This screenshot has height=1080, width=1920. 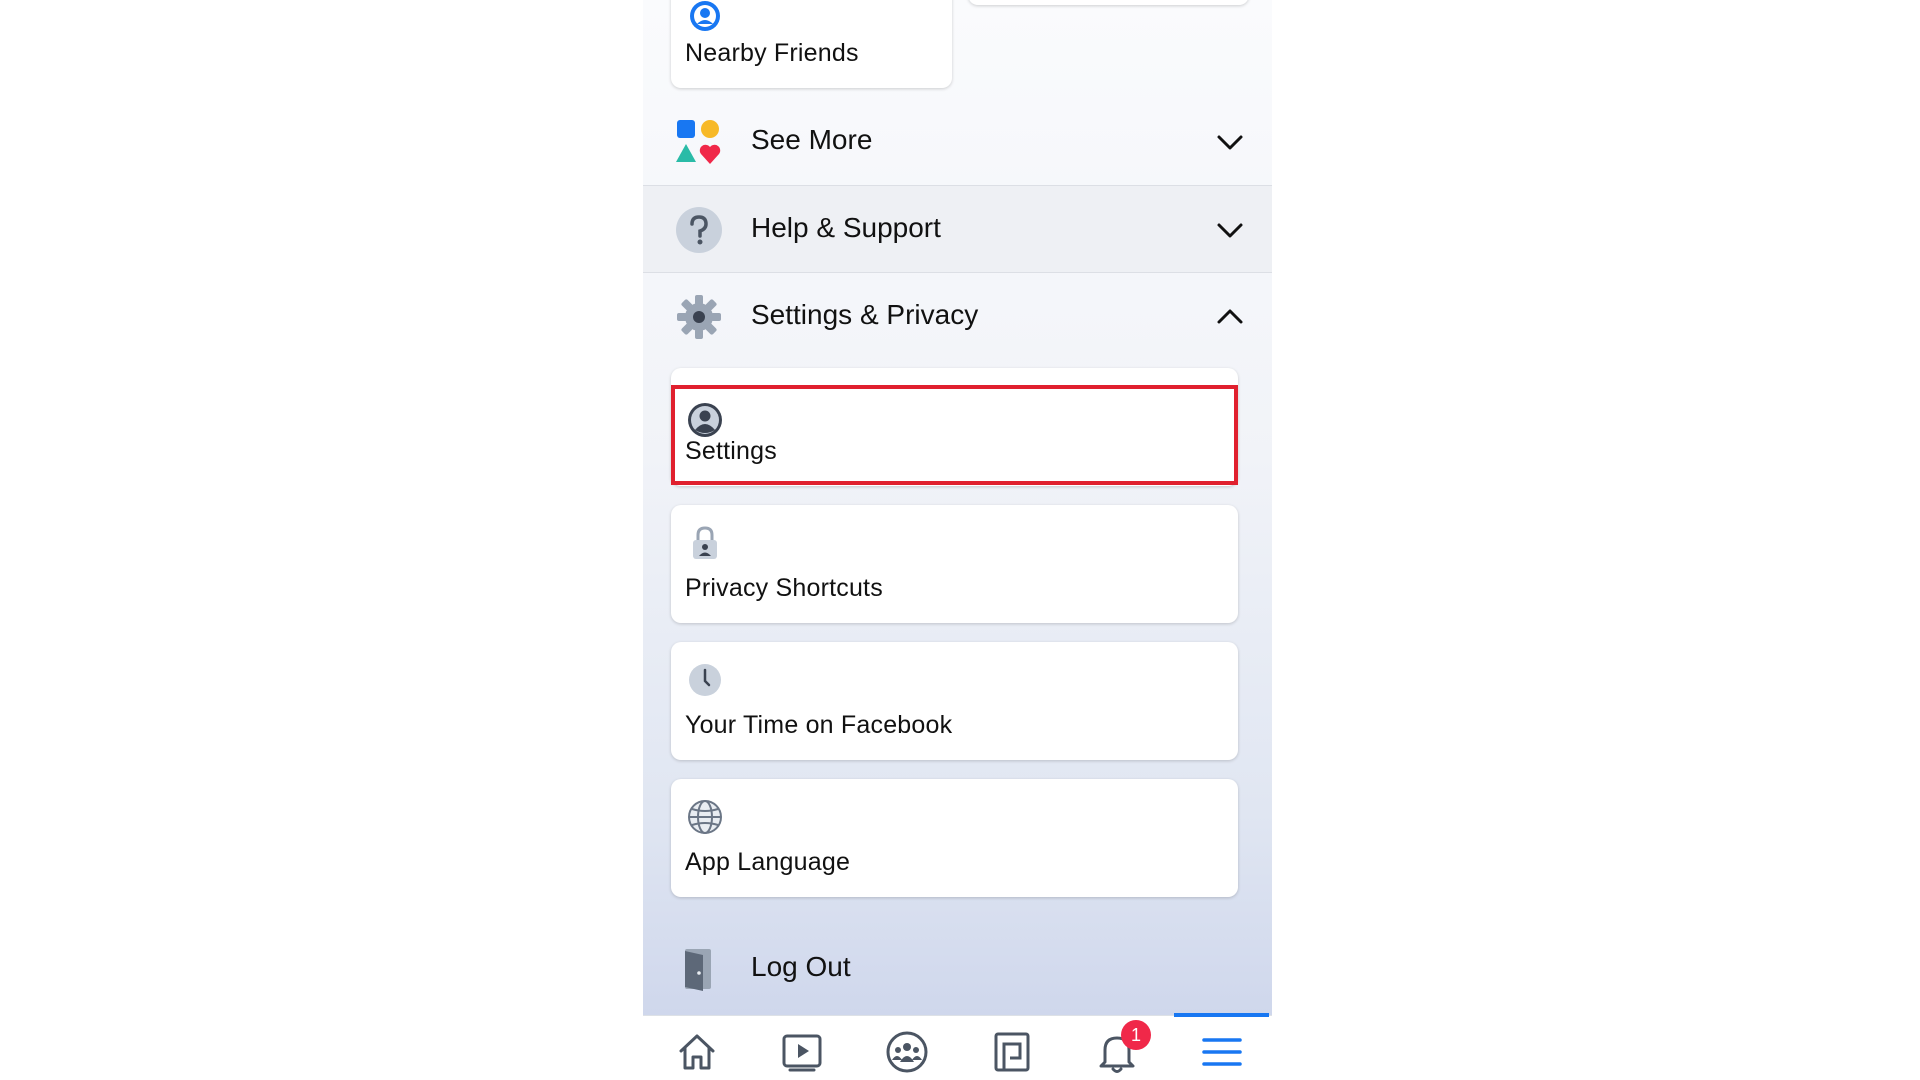 I want to click on door-icon, so click(x=698, y=970).